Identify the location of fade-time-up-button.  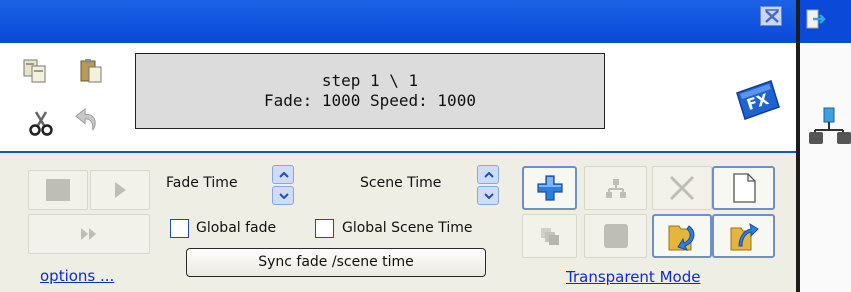
(283, 174).